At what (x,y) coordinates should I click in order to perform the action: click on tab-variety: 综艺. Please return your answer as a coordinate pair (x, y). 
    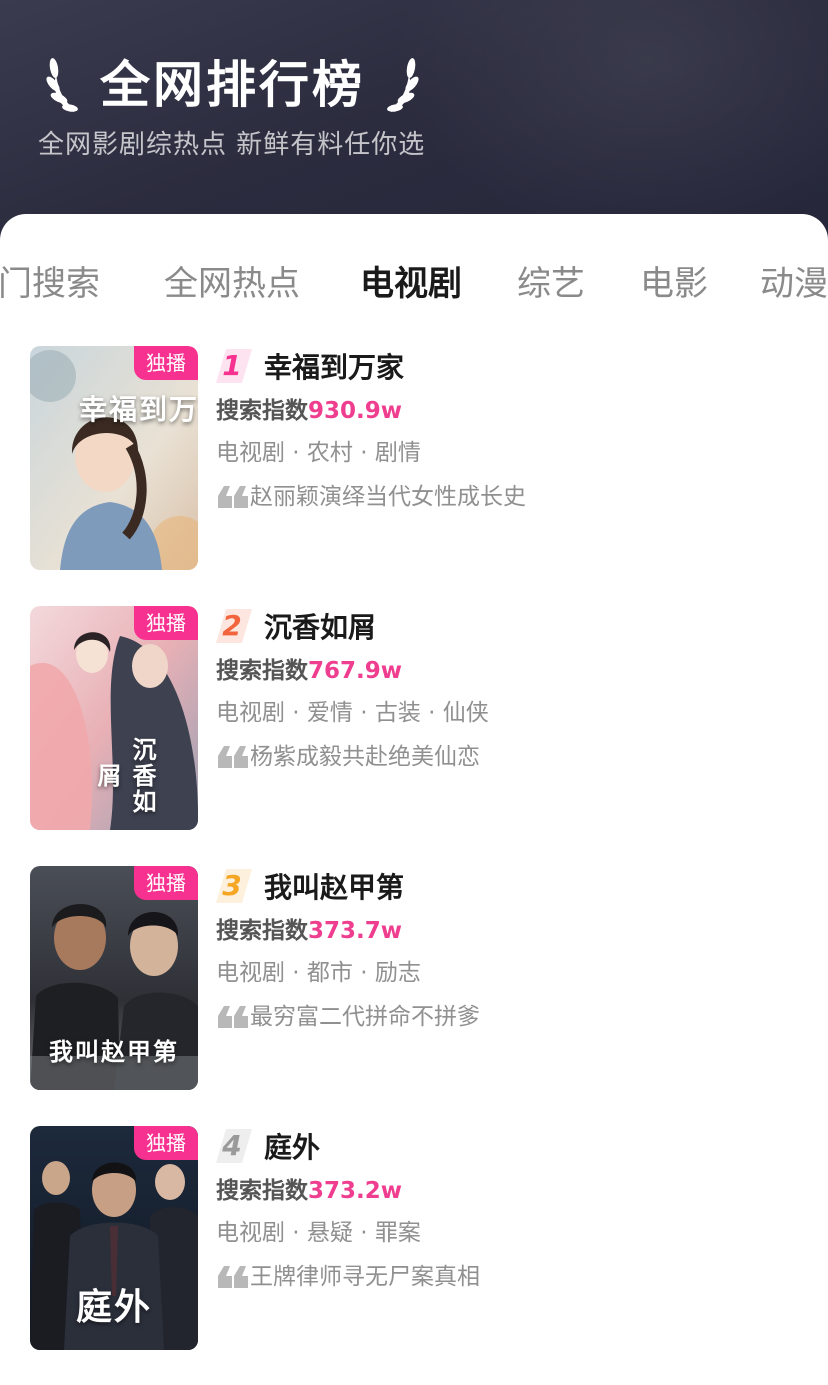
    Looking at the image, I should click on (551, 284).